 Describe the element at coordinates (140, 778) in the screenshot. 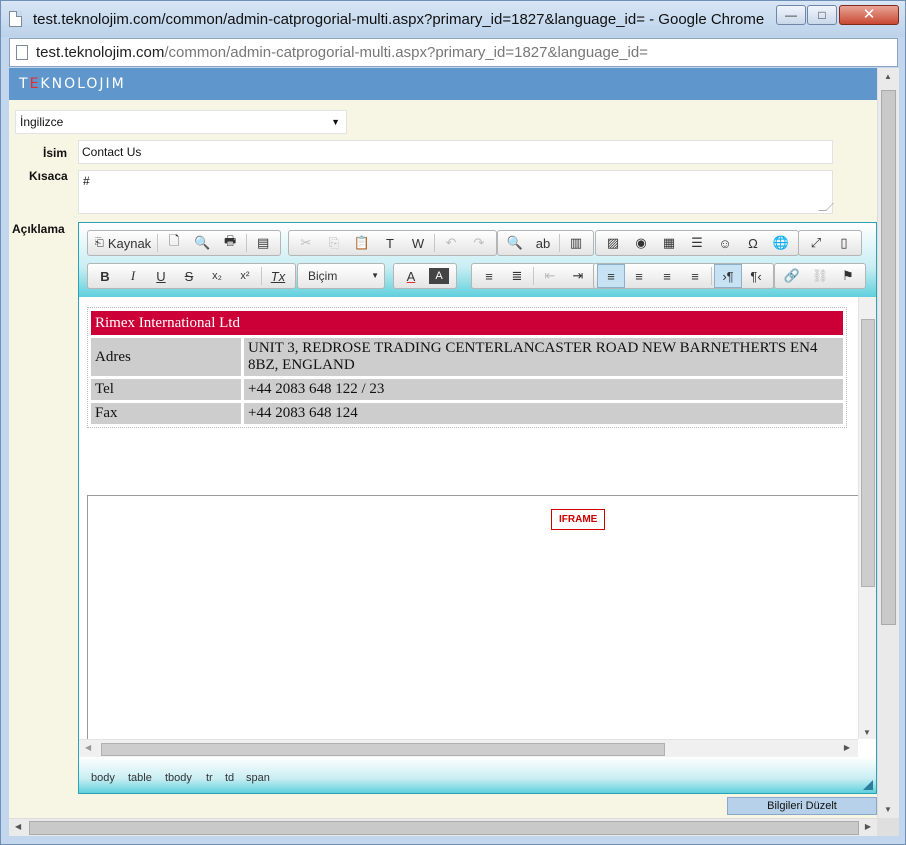

I see `path-item-table: table` at that location.